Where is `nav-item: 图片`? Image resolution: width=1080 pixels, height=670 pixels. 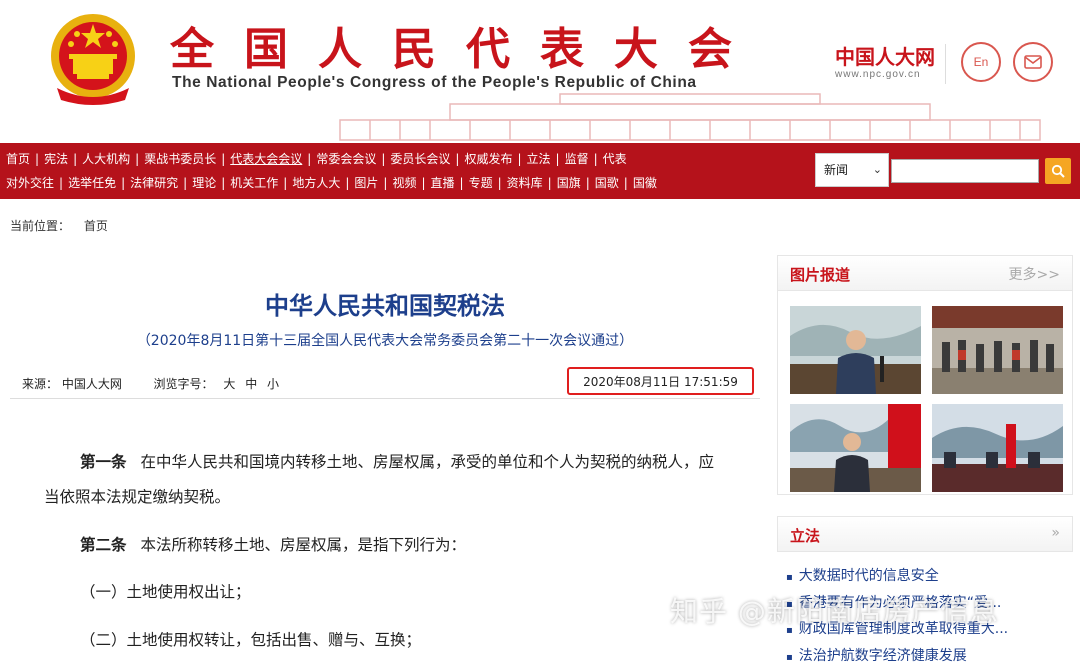
nav-item: 图片 is located at coordinates (366, 183).